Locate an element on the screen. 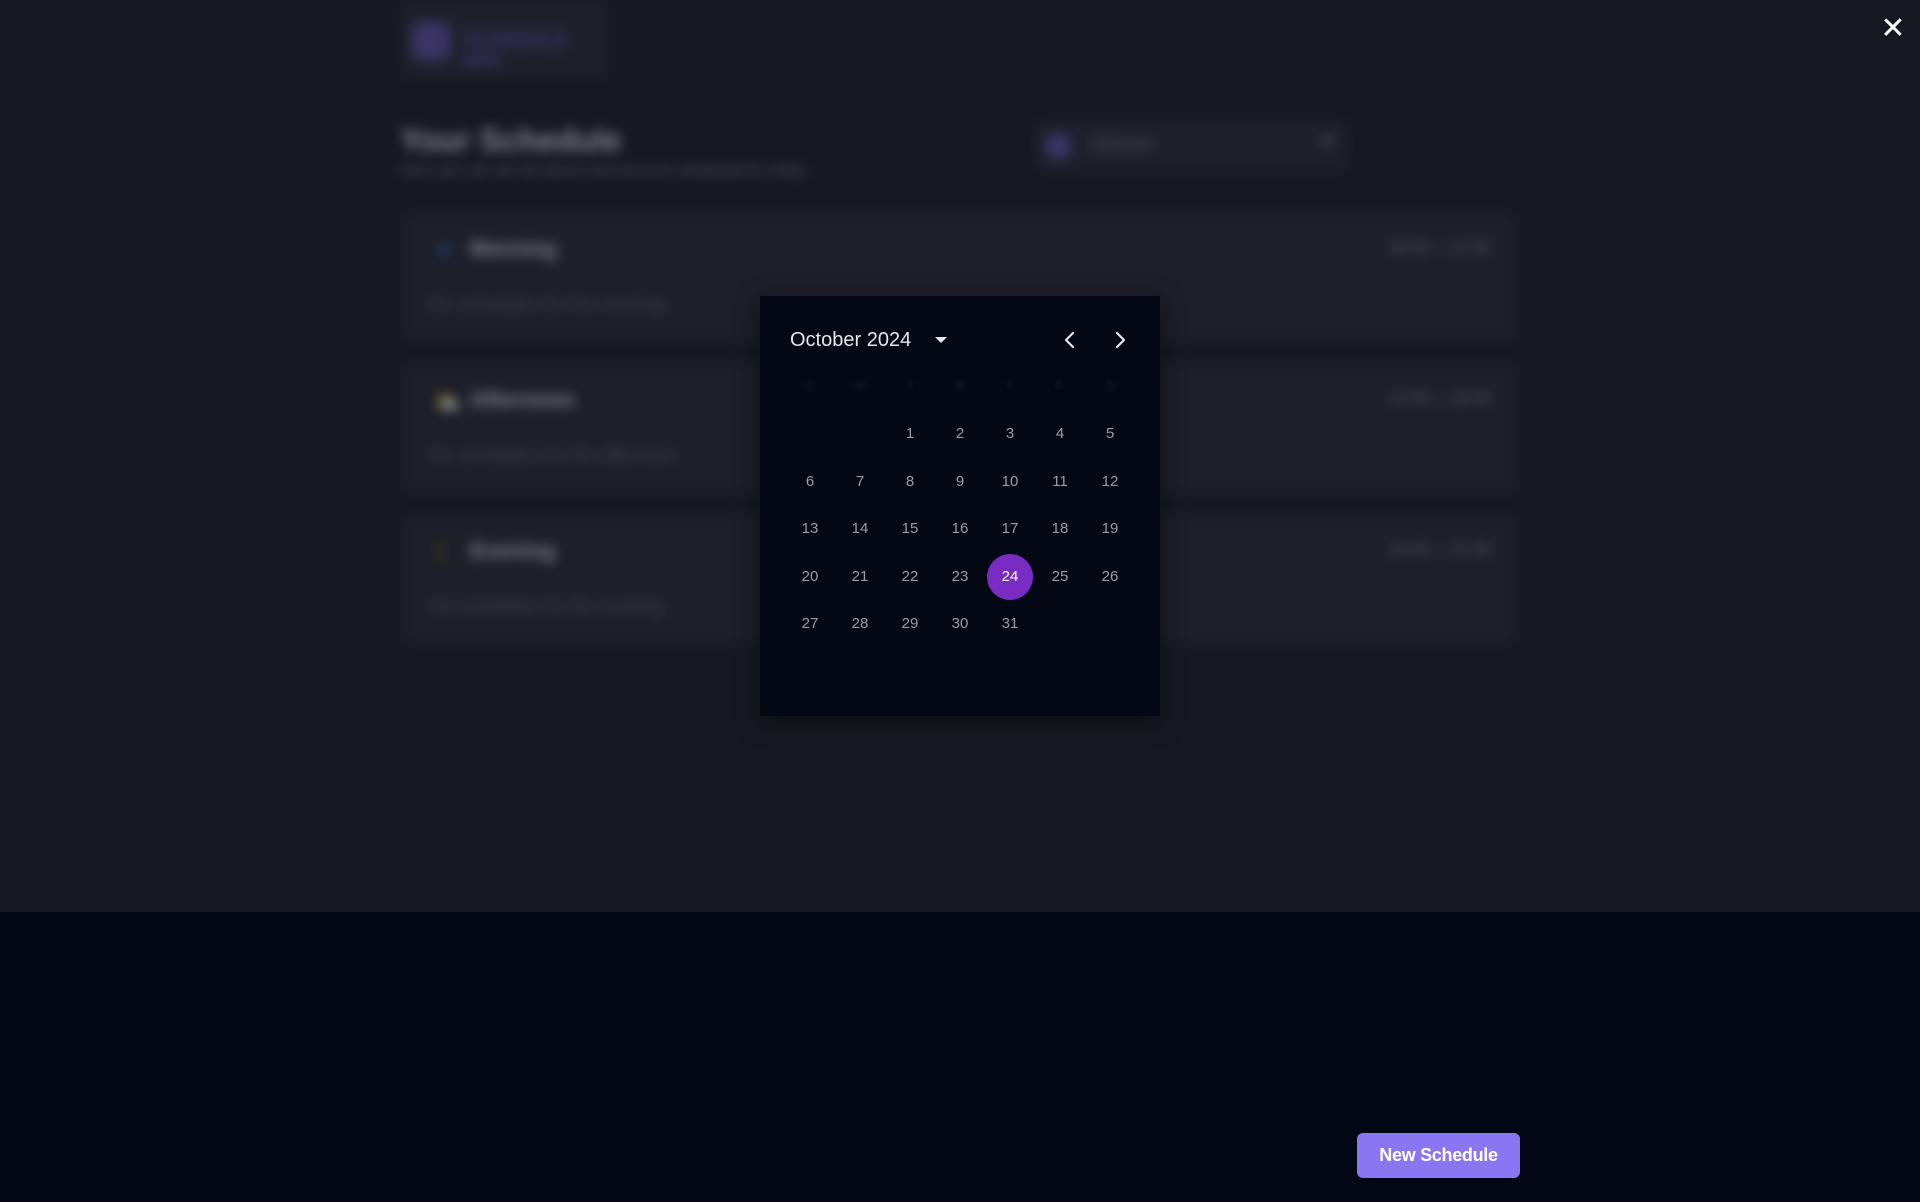 This screenshot has width=1920, height=1202. chevron-left-icon is located at coordinates (1069, 340).